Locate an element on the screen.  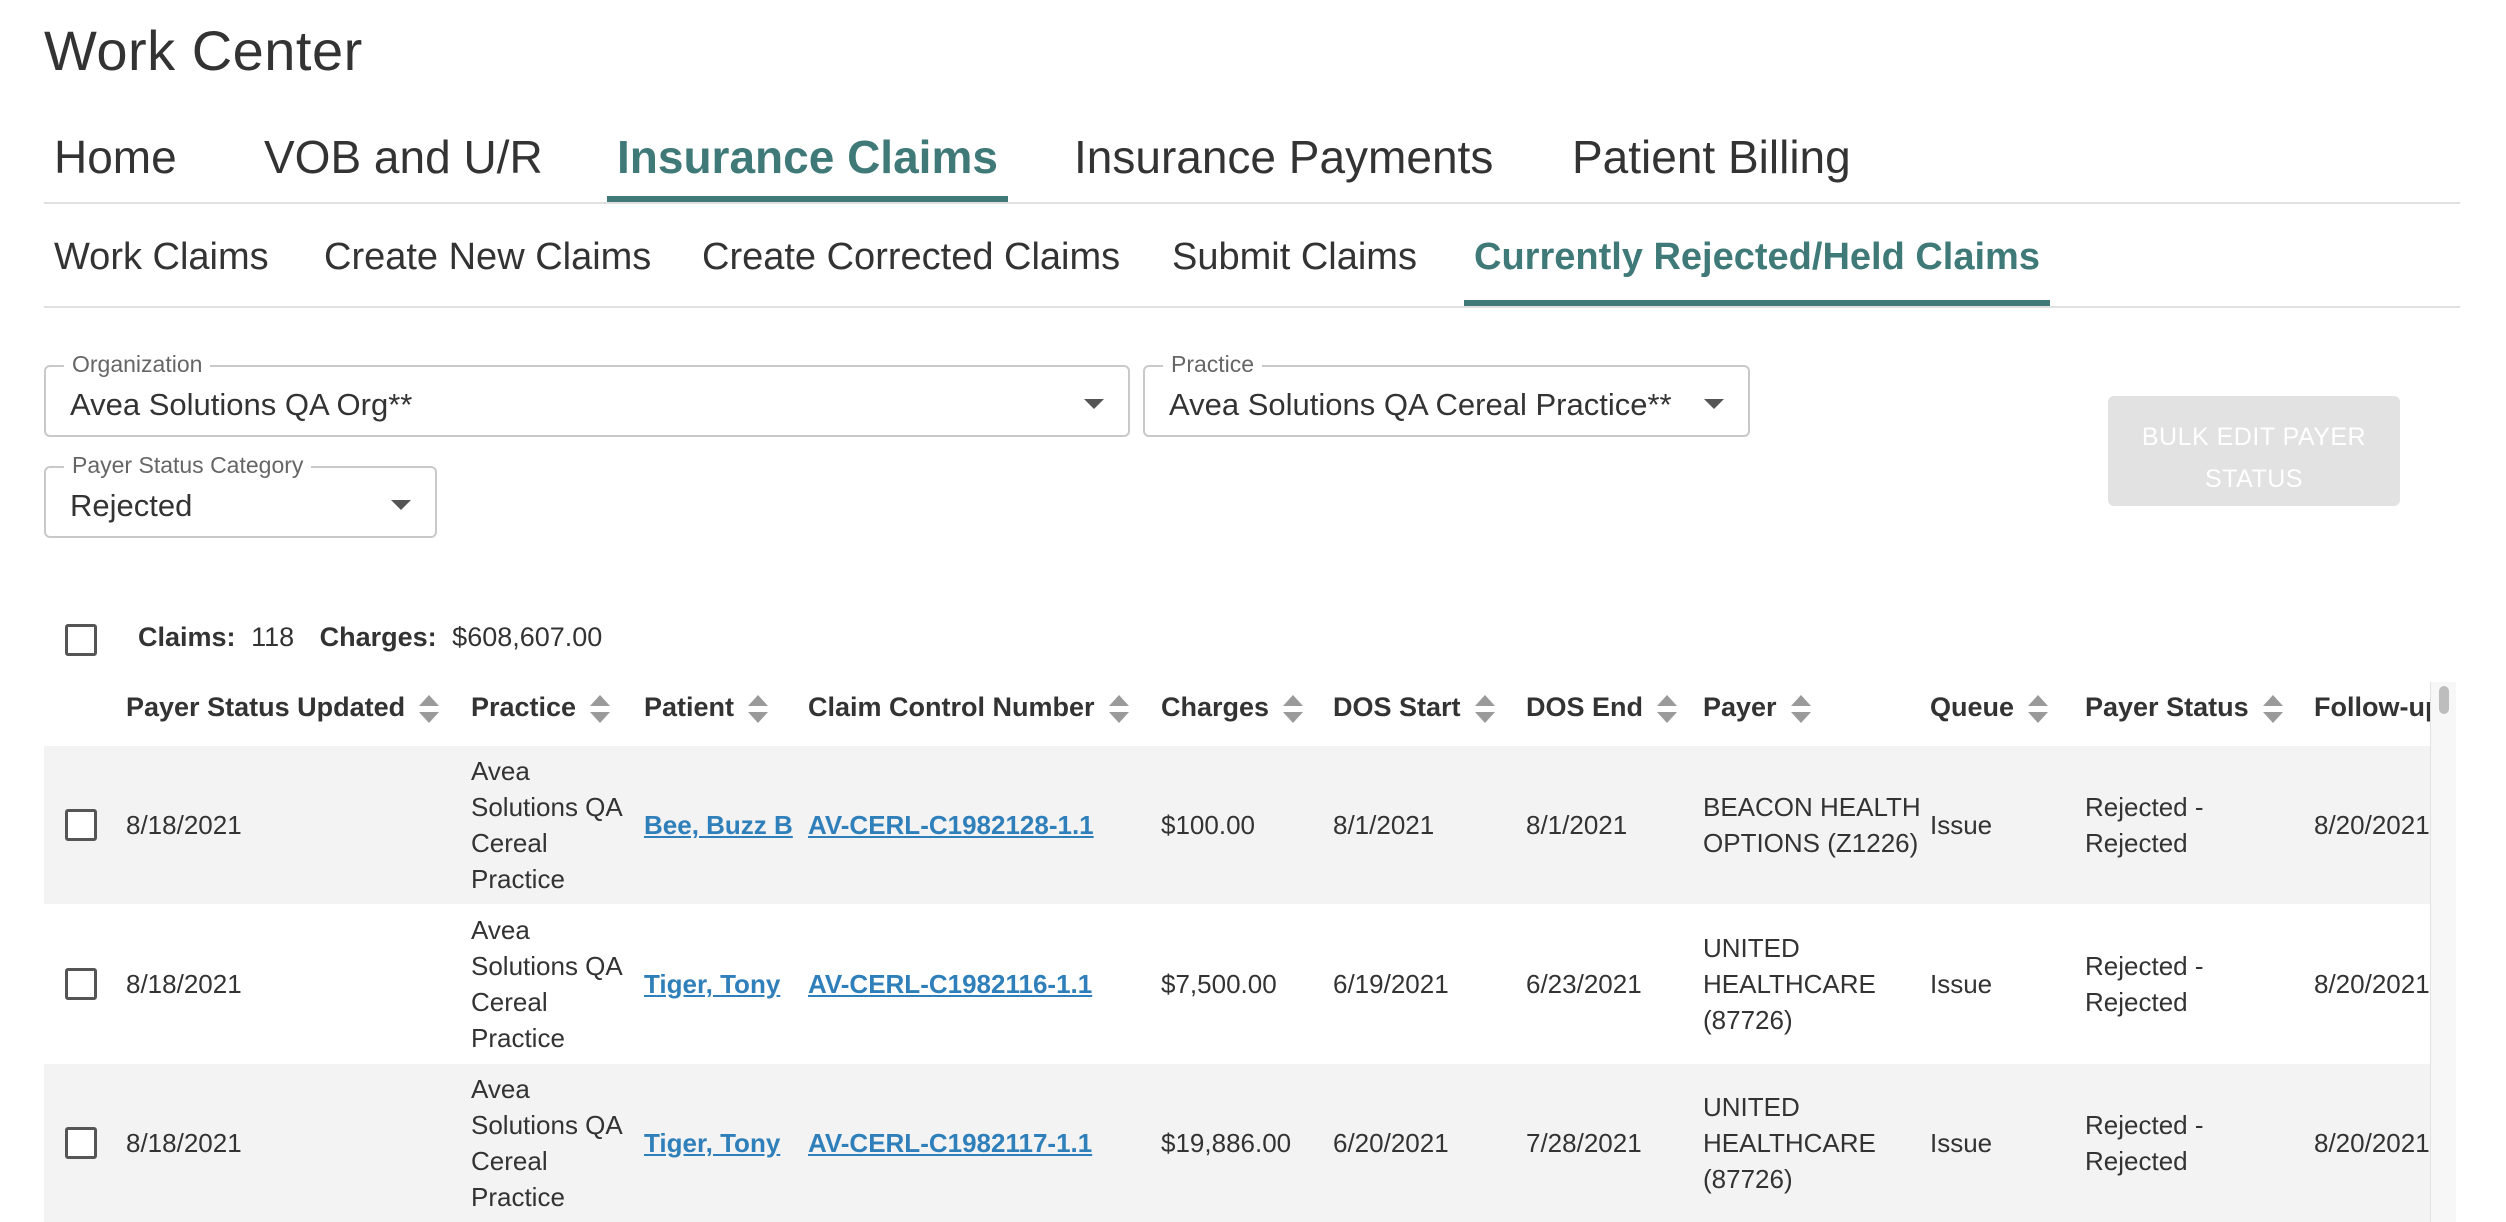
cell-dos-end: 6/23/2021 is located at coordinates (1584, 984).